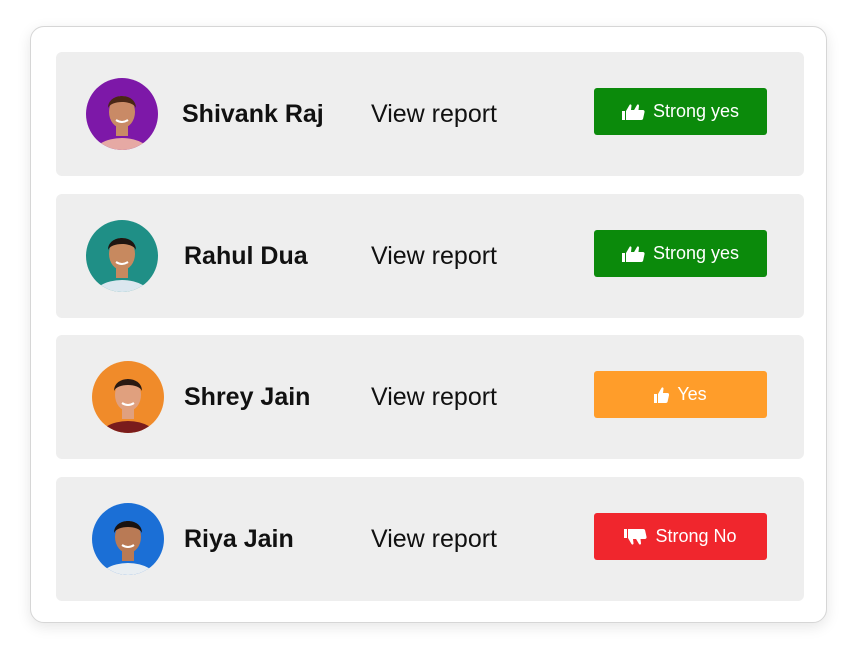 The height and width of the screenshot is (658, 858). I want to click on verdict-badge: Strong No, so click(680, 536).